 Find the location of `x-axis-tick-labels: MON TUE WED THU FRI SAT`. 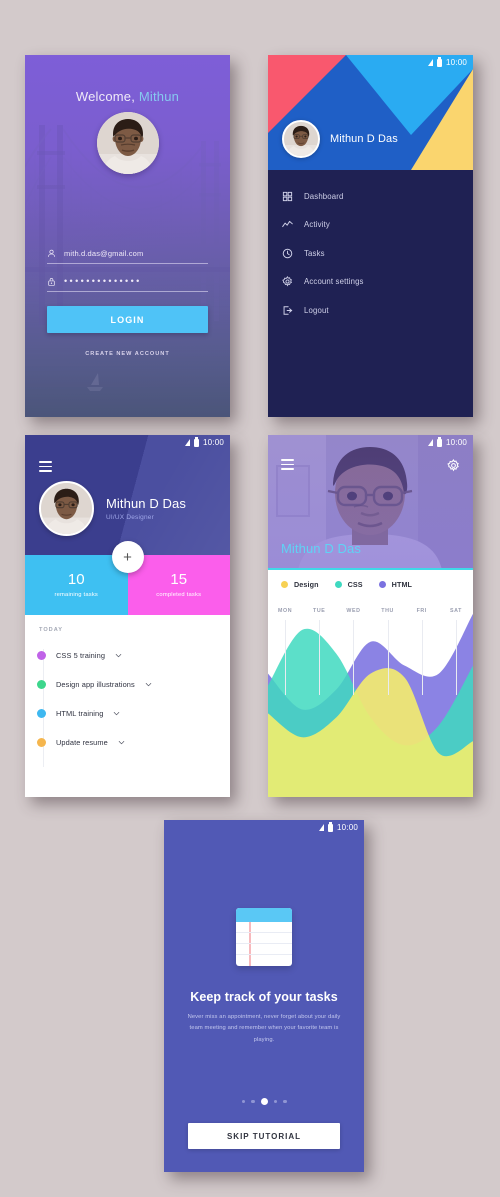

x-axis-tick-labels: MON TUE WED THU FRI SAT is located at coordinates (370, 611).